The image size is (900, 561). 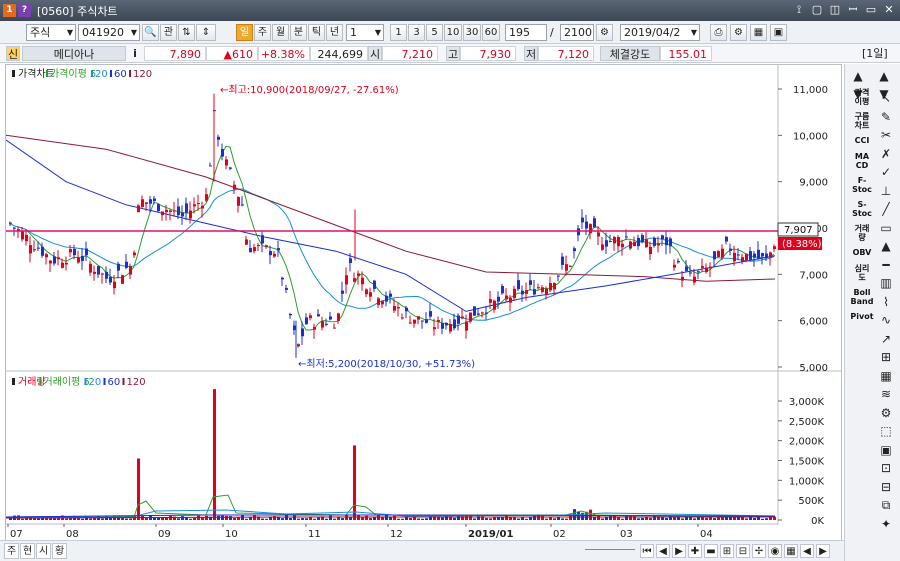 I want to click on spin-icon: ⇕, so click(x=206, y=32).